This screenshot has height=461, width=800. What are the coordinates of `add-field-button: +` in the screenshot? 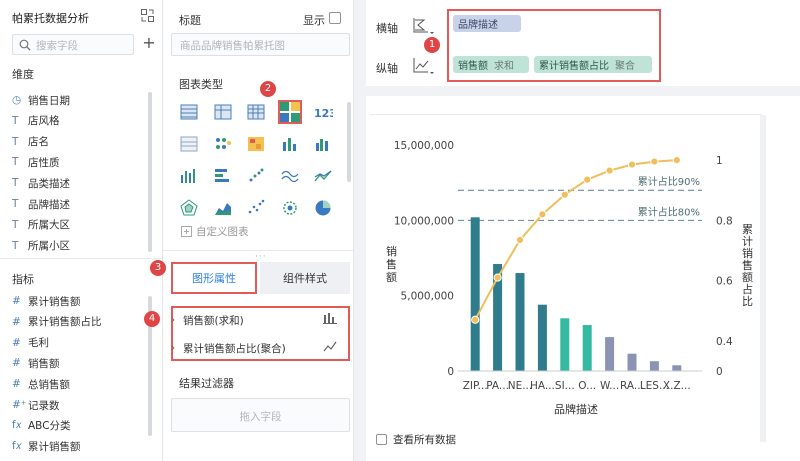 It's located at (149, 43).